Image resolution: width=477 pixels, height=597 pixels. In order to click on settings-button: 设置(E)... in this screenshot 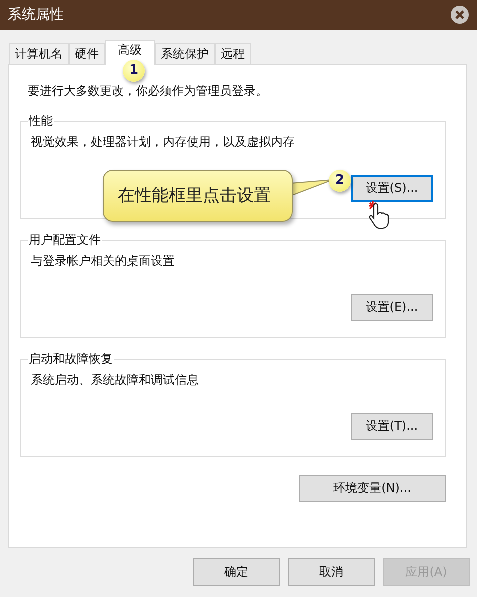, I will do `click(392, 307)`.